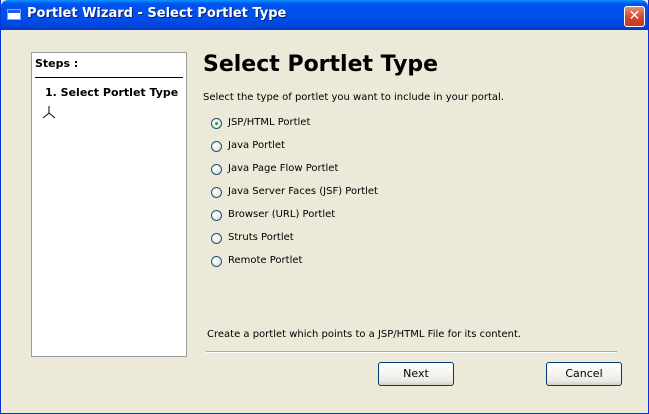 This screenshot has width=649, height=414. Describe the element at coordinates (157, 13) in the screenshot. I see `window-title: Portlet Wizard - Select Portlet Type` at that location.